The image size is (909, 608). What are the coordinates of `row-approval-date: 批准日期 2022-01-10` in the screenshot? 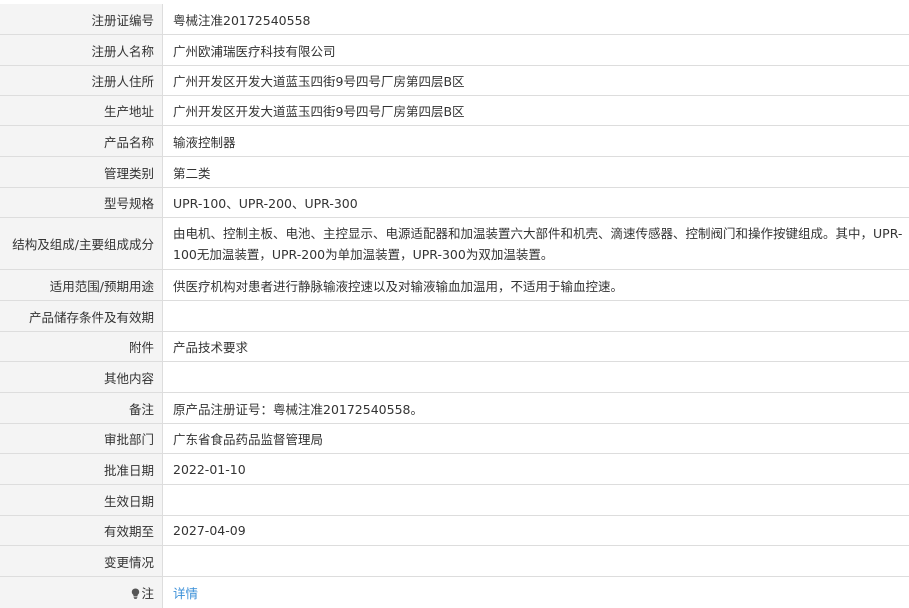 It's located at (454, 469).